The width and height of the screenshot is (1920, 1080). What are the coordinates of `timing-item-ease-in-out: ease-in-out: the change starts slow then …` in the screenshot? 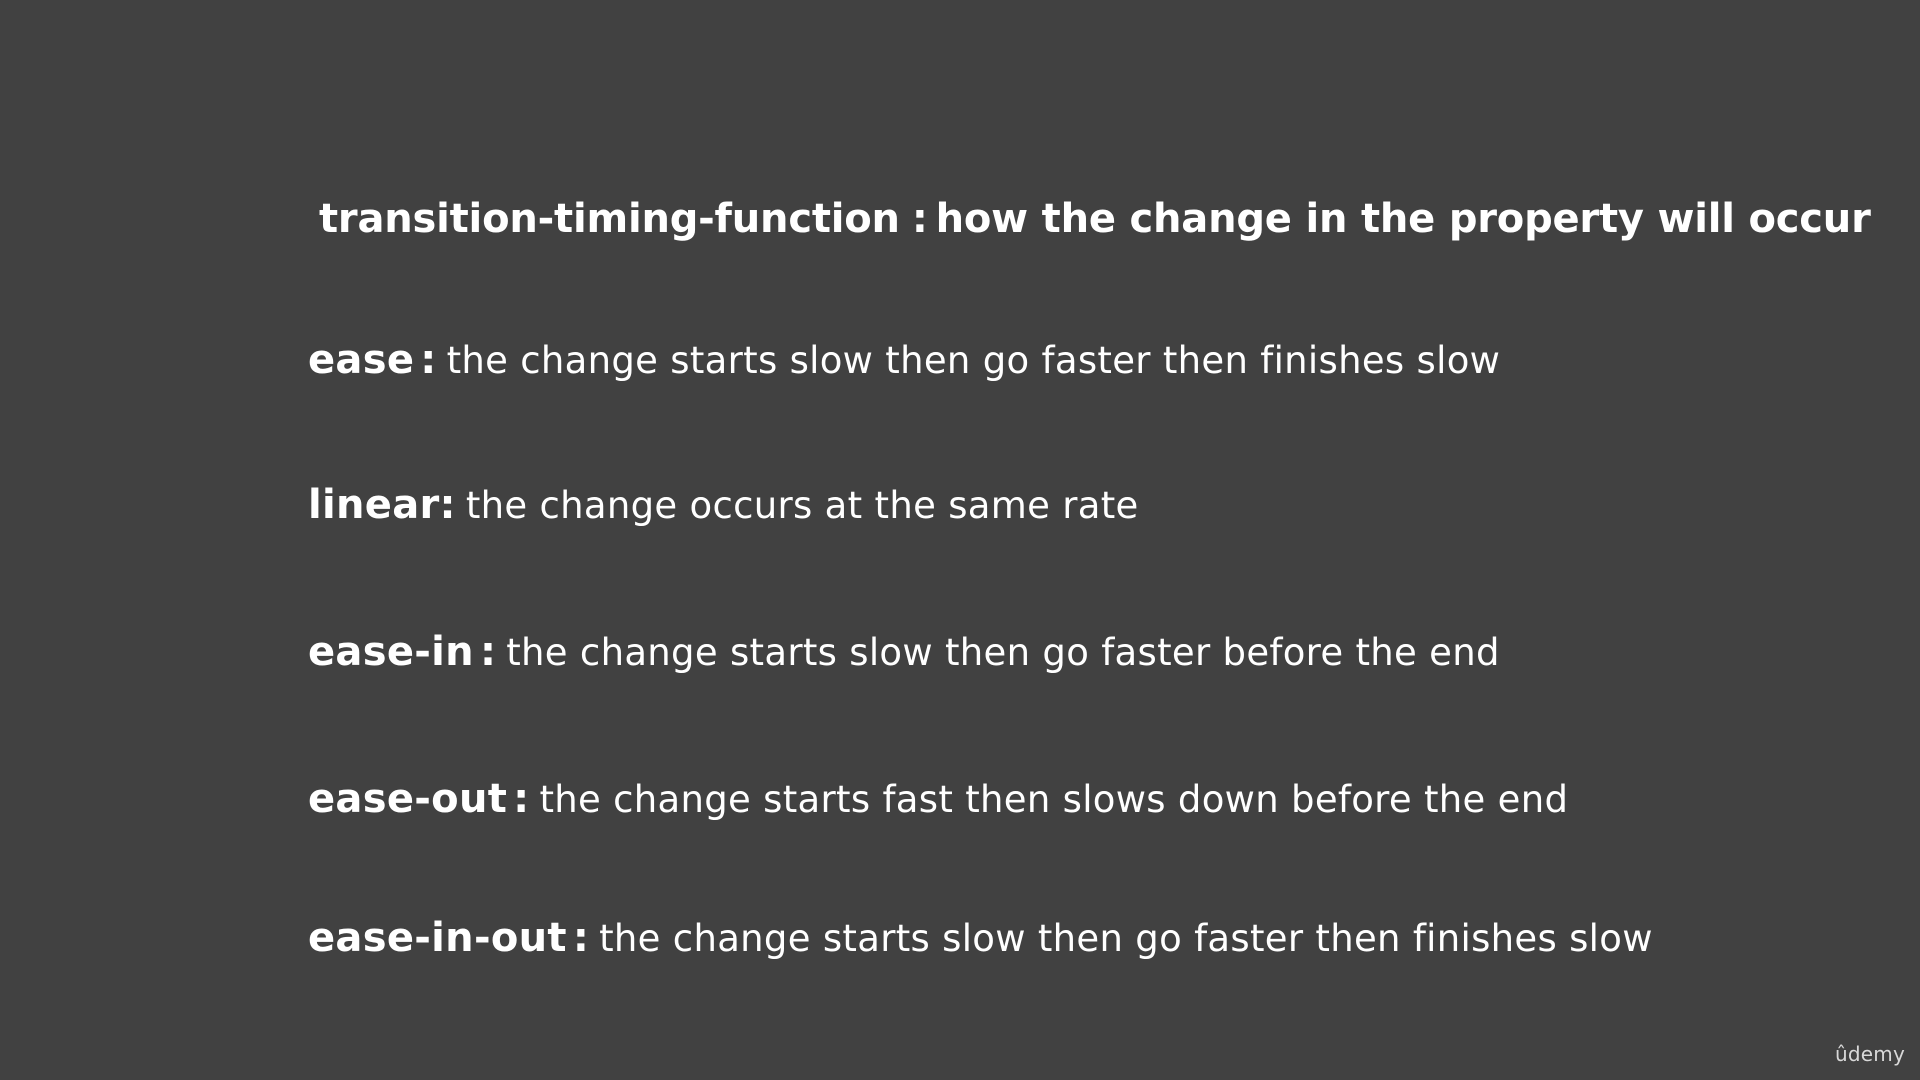 It's located at (980, 938).